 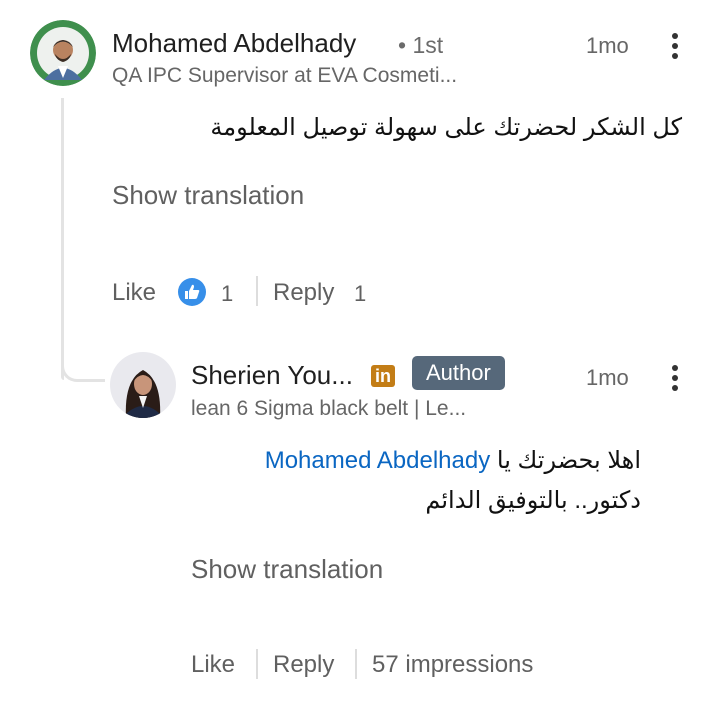 I want to click on comment-body: كل الشكر لحضرتك على سهولة توصيل المعلومة, so click(x=446, y=127).